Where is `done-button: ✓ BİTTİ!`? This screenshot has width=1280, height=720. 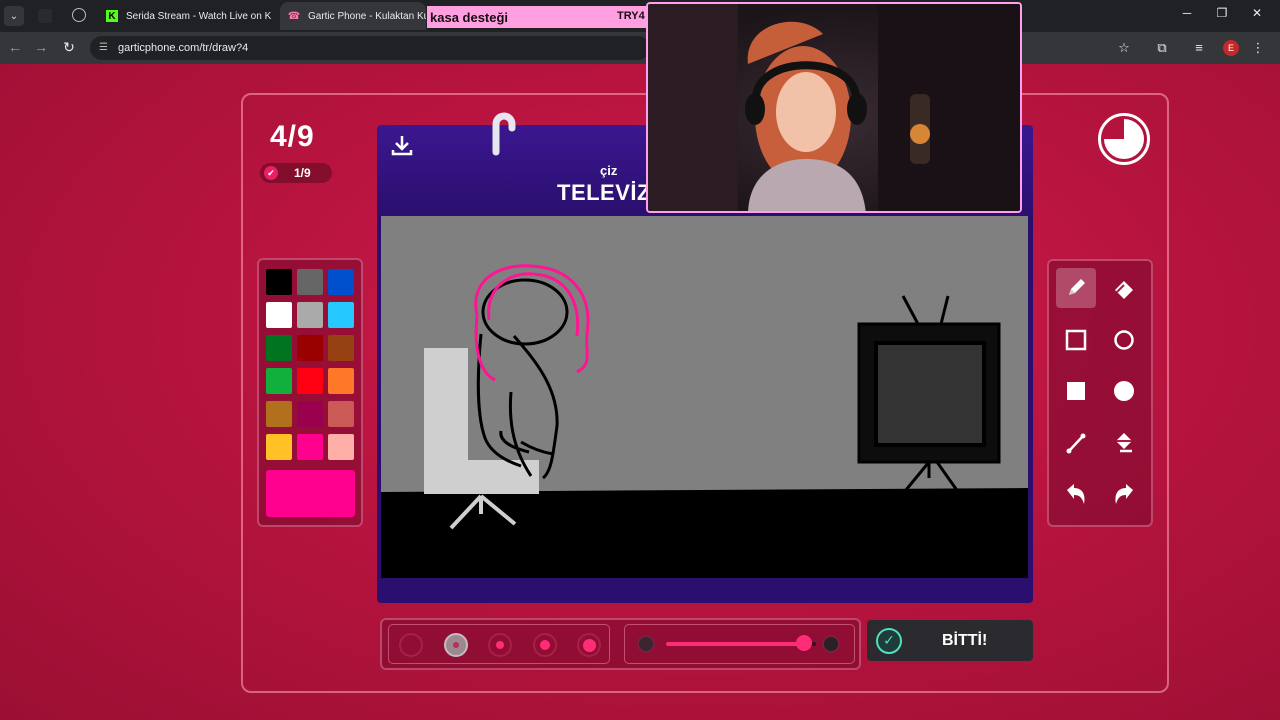 done-button: ✓ BİTTİ! is located at coordinates (950, 640).